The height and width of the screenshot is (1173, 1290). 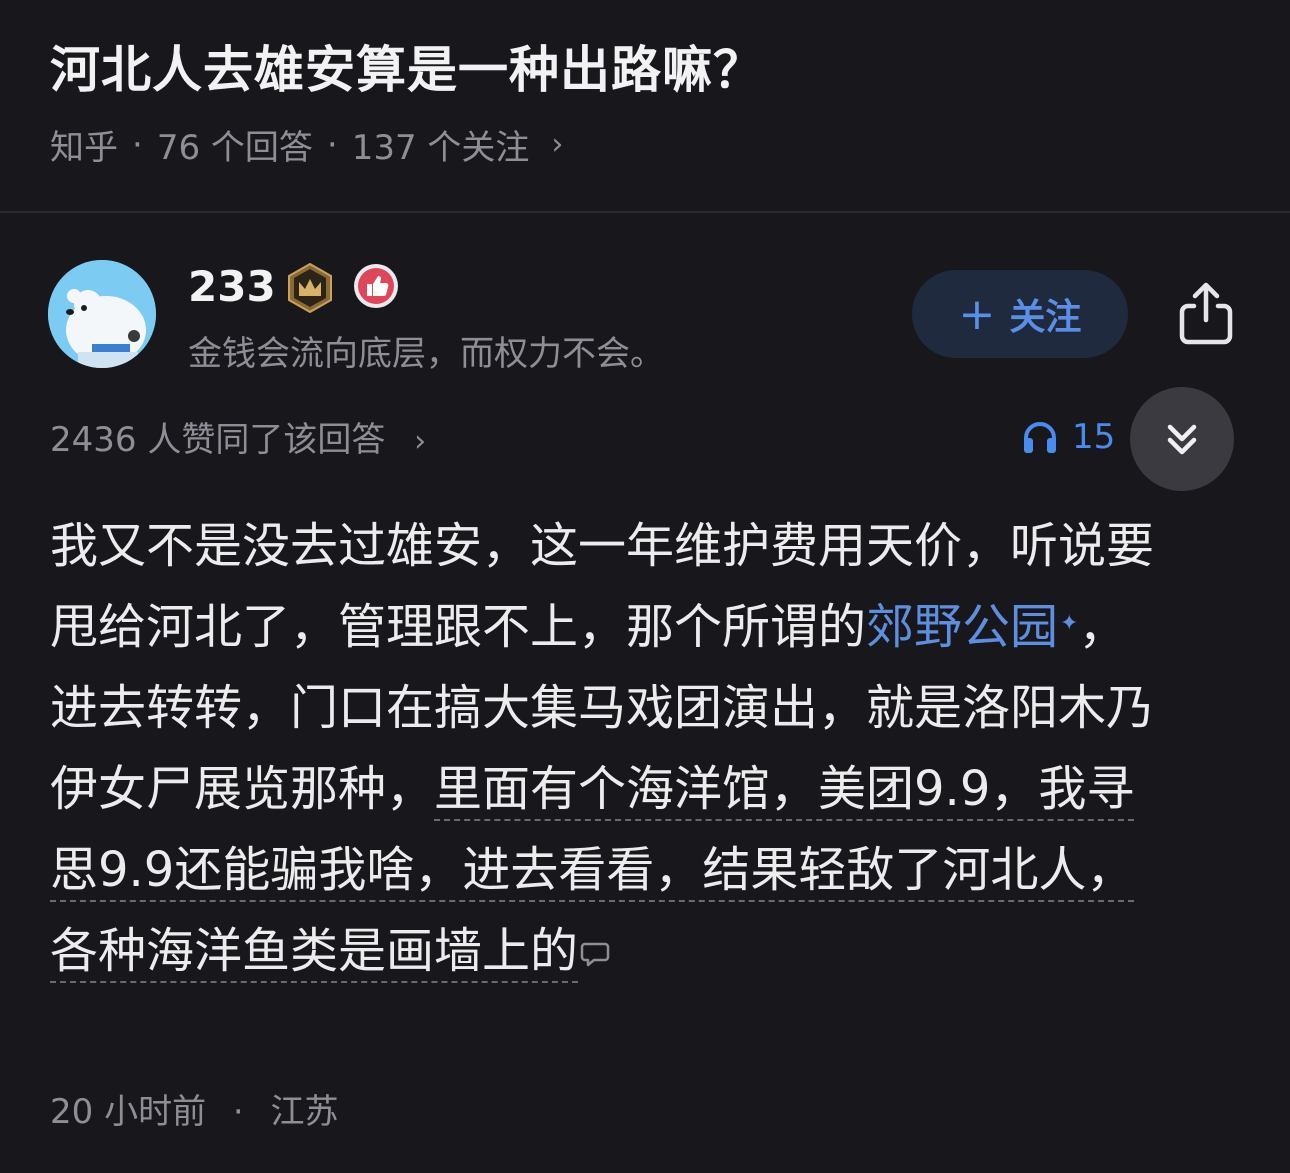 What do you see at coordinates (458, 627) in the screenshot?
I see `answer-text: 甩给河北了，管理跟不上，那个所谓的` at bounding box center [458, 627].